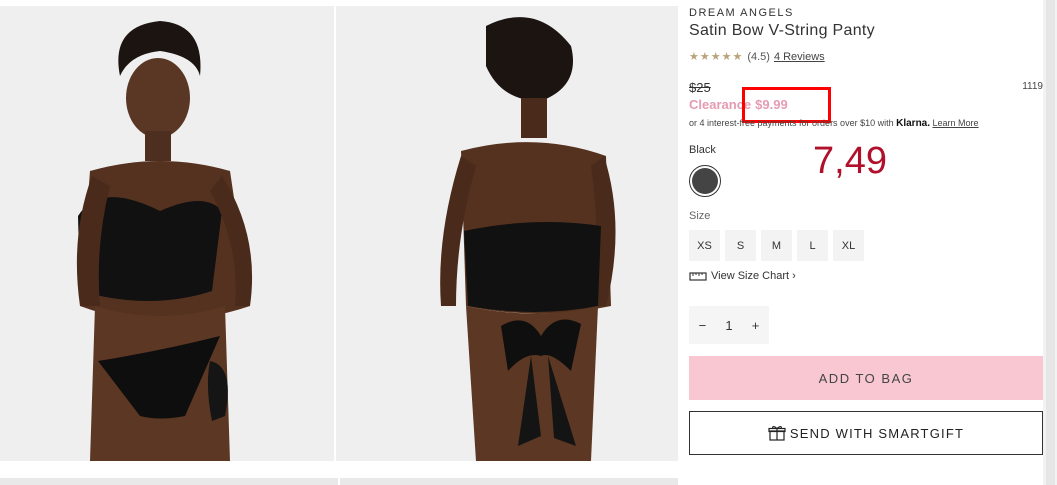 The height and width of the screenshot is (485, 1057). I want to click on smartgift-label: SEND WITH SMARTGIFT, so click(877, 433).